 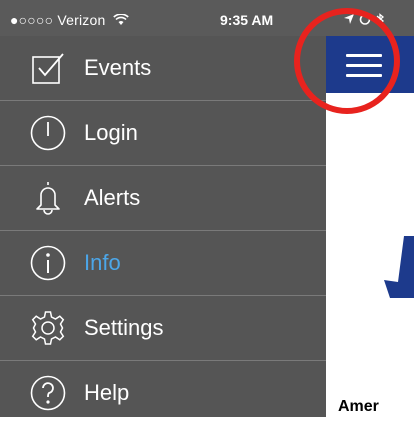 I want to click on checkbox-icon, so click(x=48, y=68).